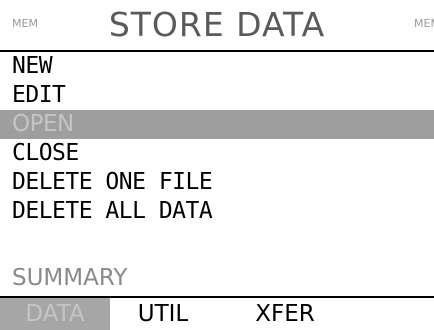  What do you see at coordinates (285, 314) in the screenshot?
I see `tab-xfer: XFER` at bounding box center [285, 314].